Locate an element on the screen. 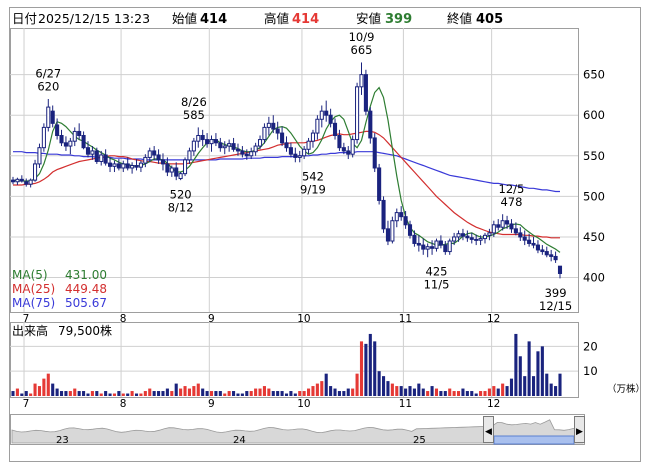 This screenshot has width=653, height=474. price-month-label: 12 is located at coordinates (493, 319).